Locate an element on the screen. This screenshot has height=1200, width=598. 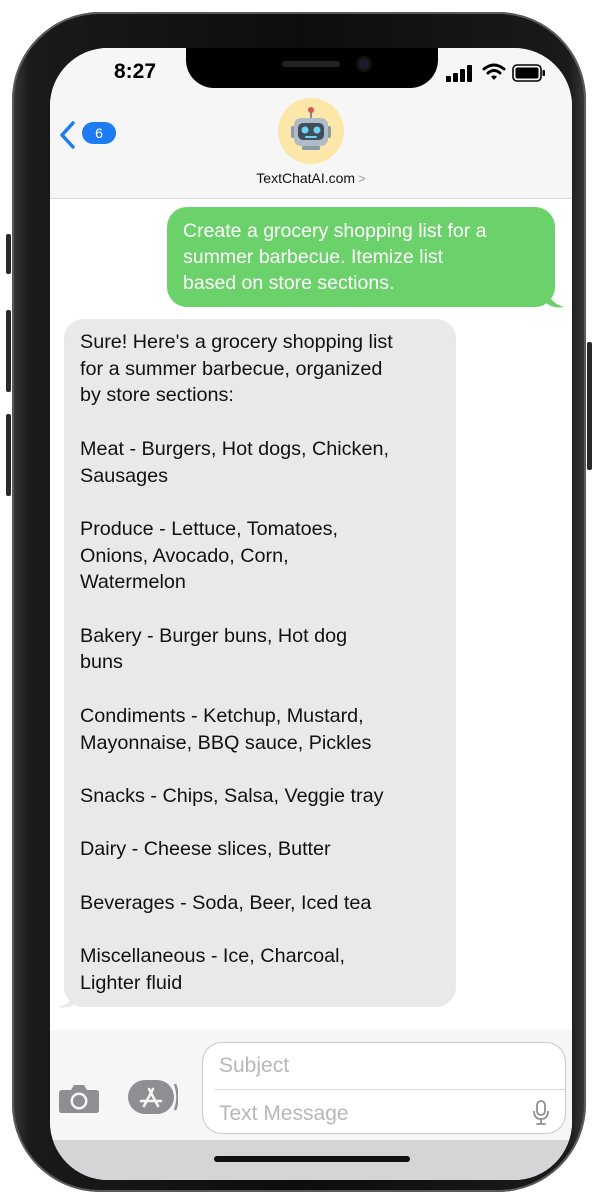
status-bar: 8:27 is located at coordinates (311, 73).